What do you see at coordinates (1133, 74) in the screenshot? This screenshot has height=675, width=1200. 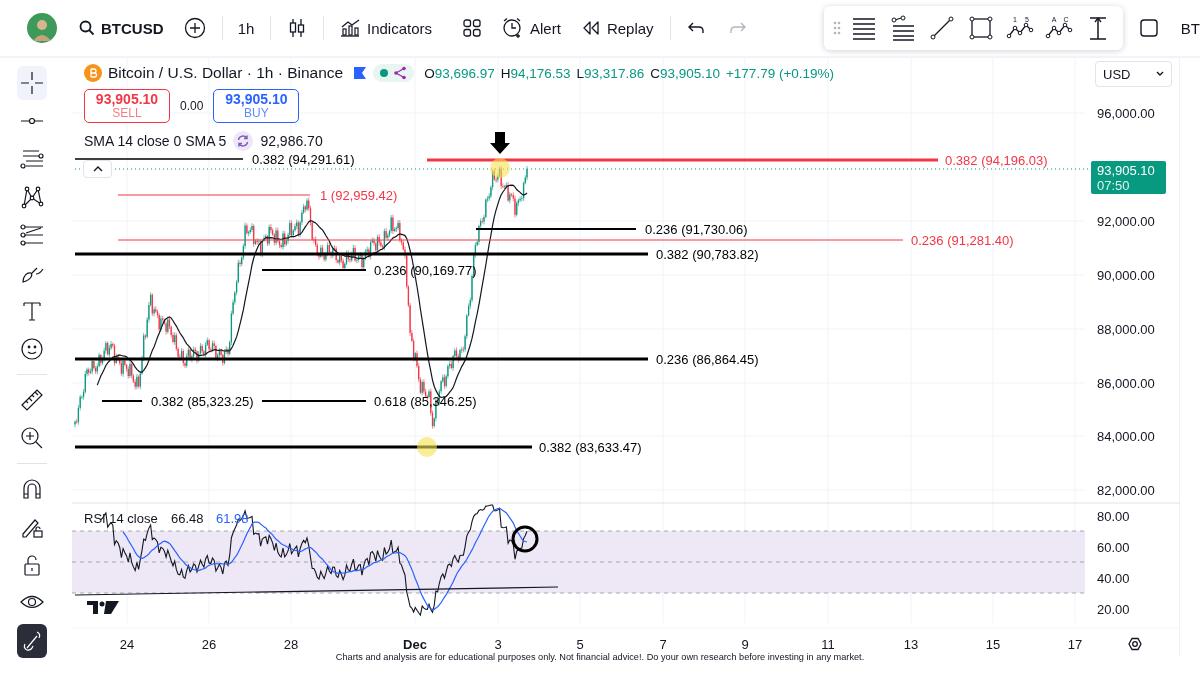 I see `currency-dropdown: USD` at bounding box center [1133, 74].